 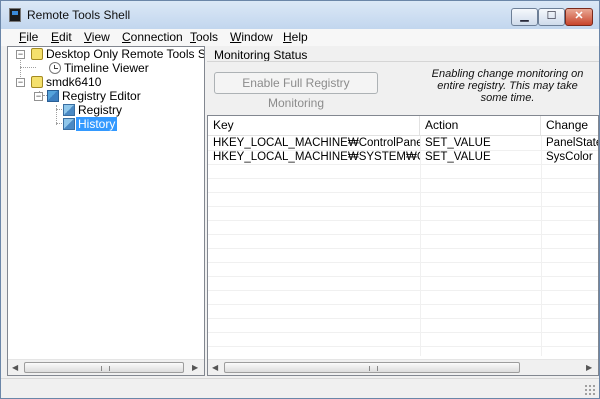 I want to click on monitoring-status-header: Monitoring Status, so click(x=261, y=55).